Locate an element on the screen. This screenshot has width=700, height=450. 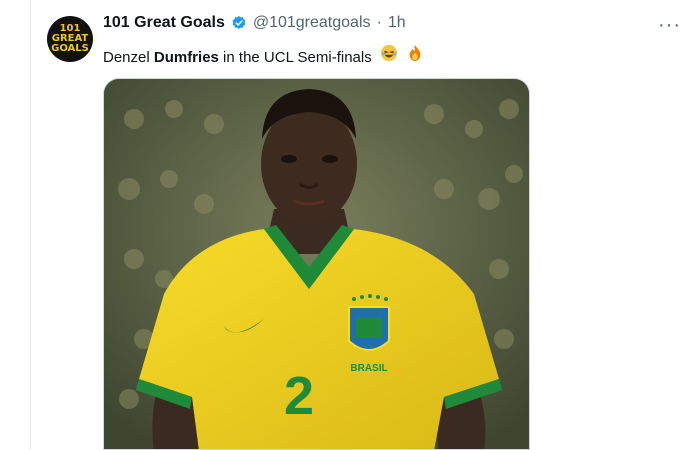
shirt-number: 2 is located at coordinates (299, 396).